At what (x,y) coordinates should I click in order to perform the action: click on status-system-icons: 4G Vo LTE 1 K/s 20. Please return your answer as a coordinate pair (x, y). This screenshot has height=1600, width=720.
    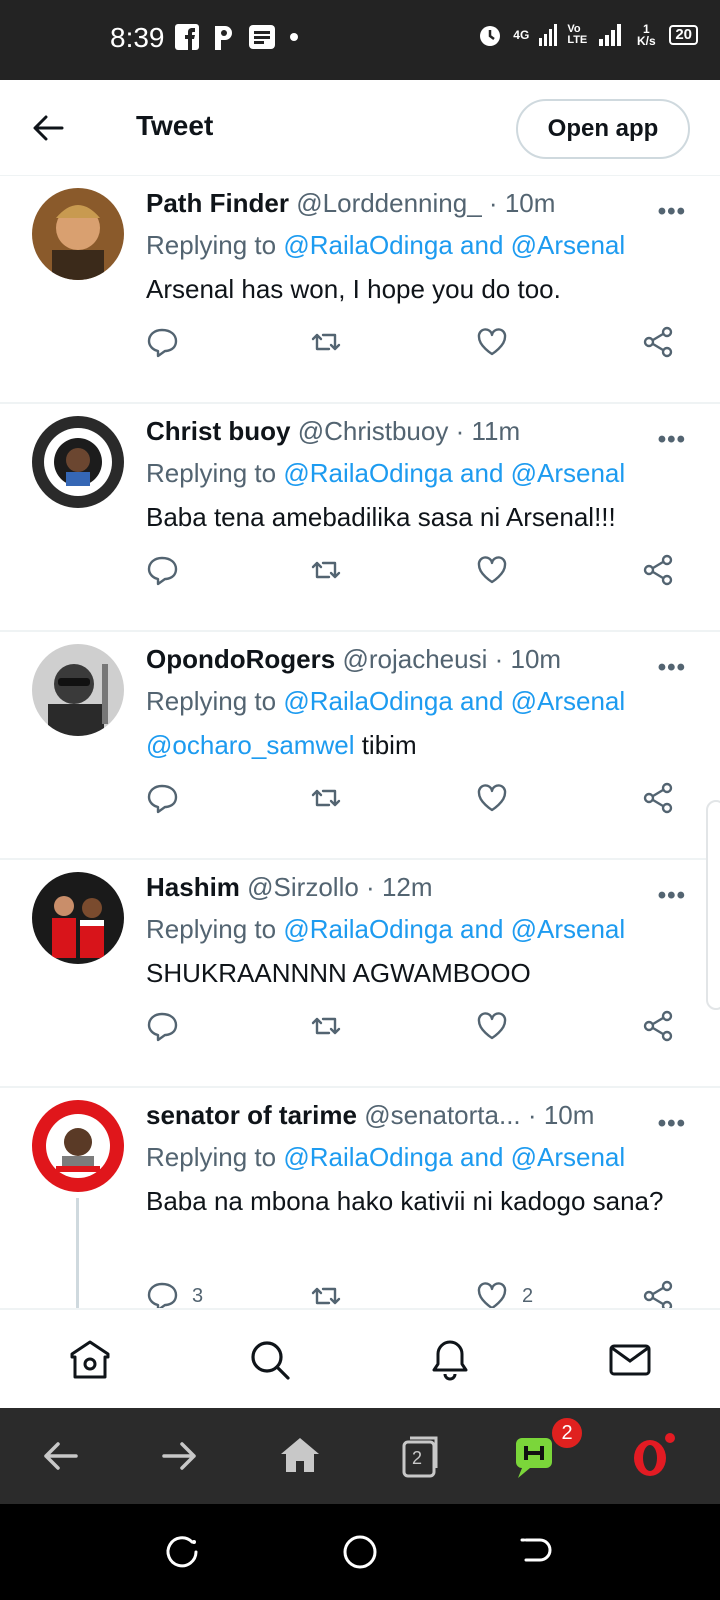
    Looking at the image, I should click on (587, 35).